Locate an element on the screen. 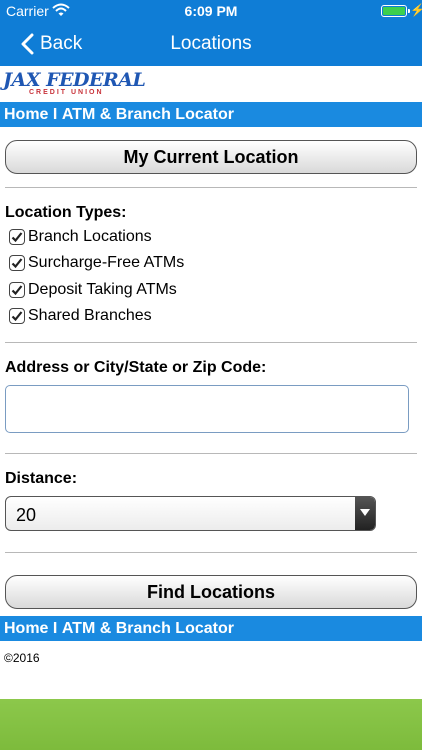 The width and height of the screenshot is (422, 750). status-bar: Carrier 6:09 PM ⚡ is located at coordinates (211, 11).